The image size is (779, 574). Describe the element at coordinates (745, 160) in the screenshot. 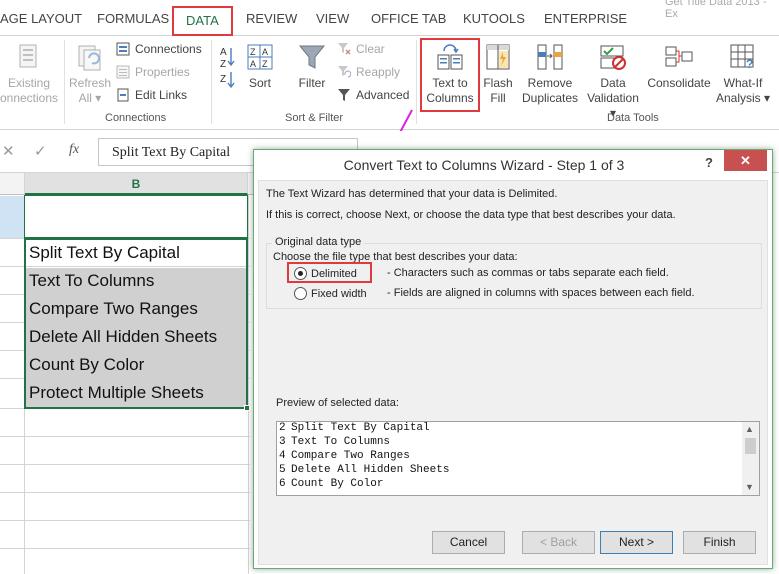

I see `close-button: ✕` at that location.